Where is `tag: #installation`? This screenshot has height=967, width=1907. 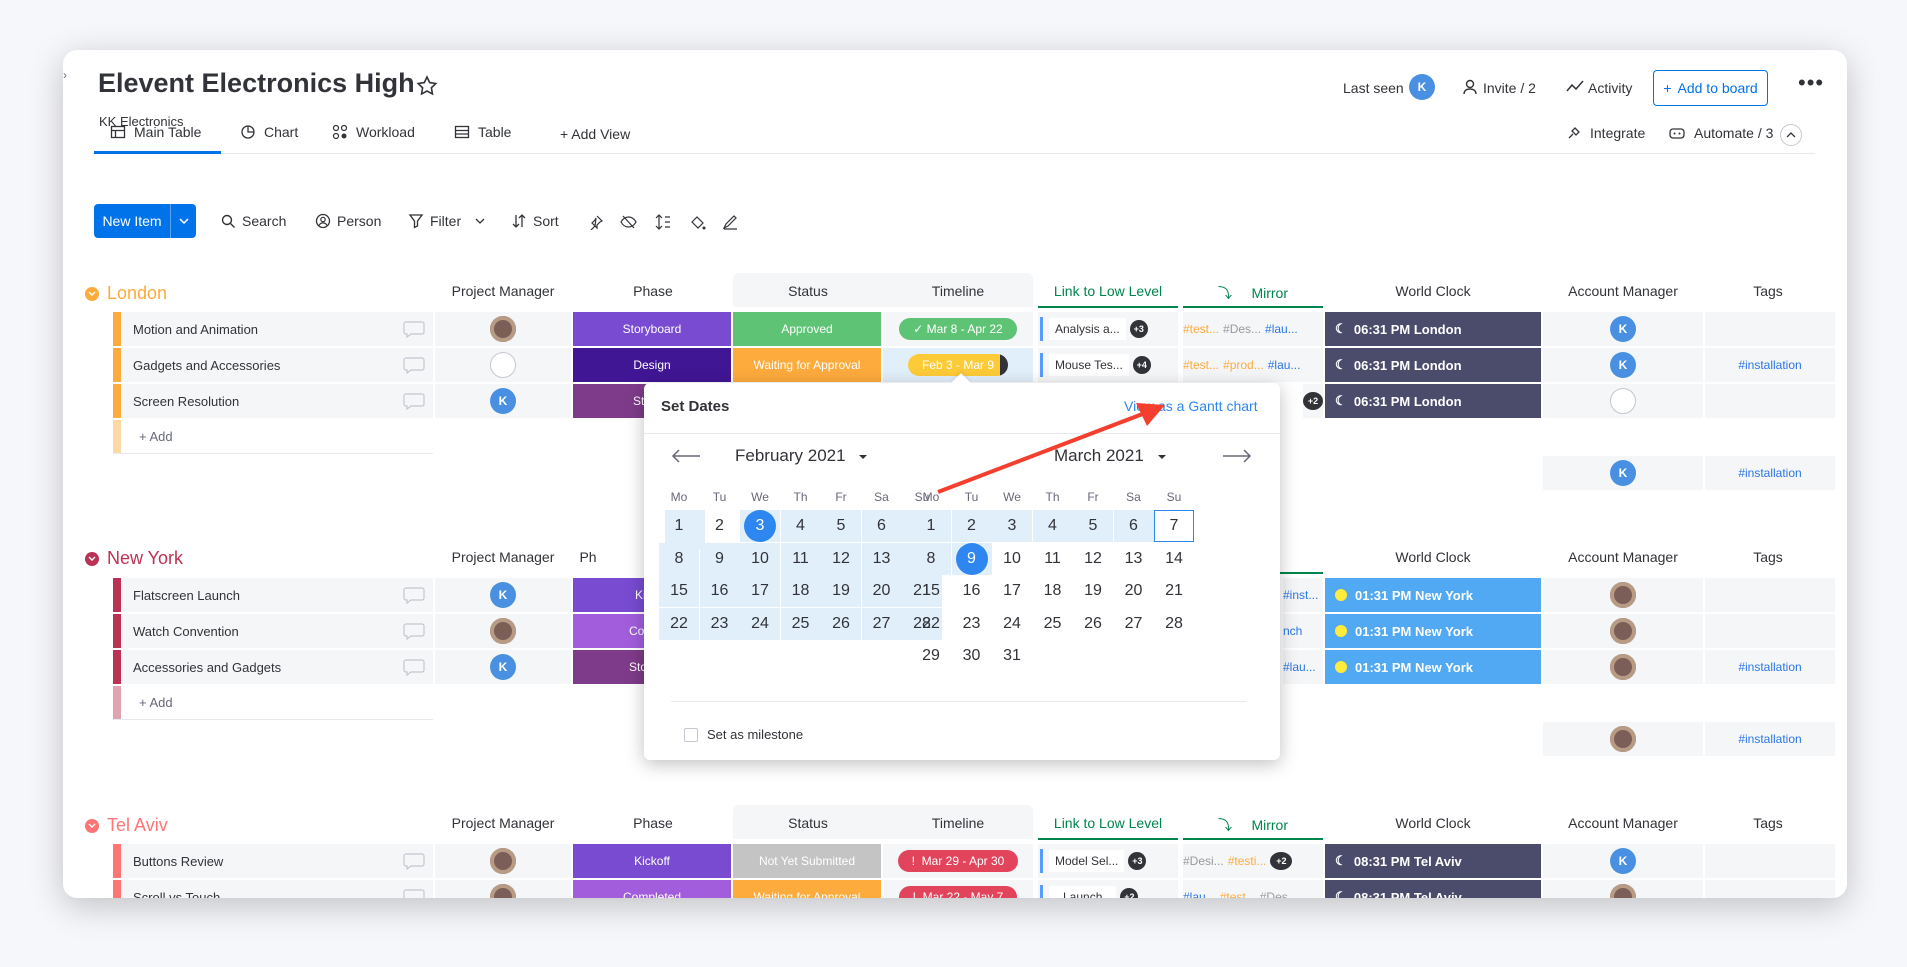
tag: #installation is located at coordinates (1769, 667).